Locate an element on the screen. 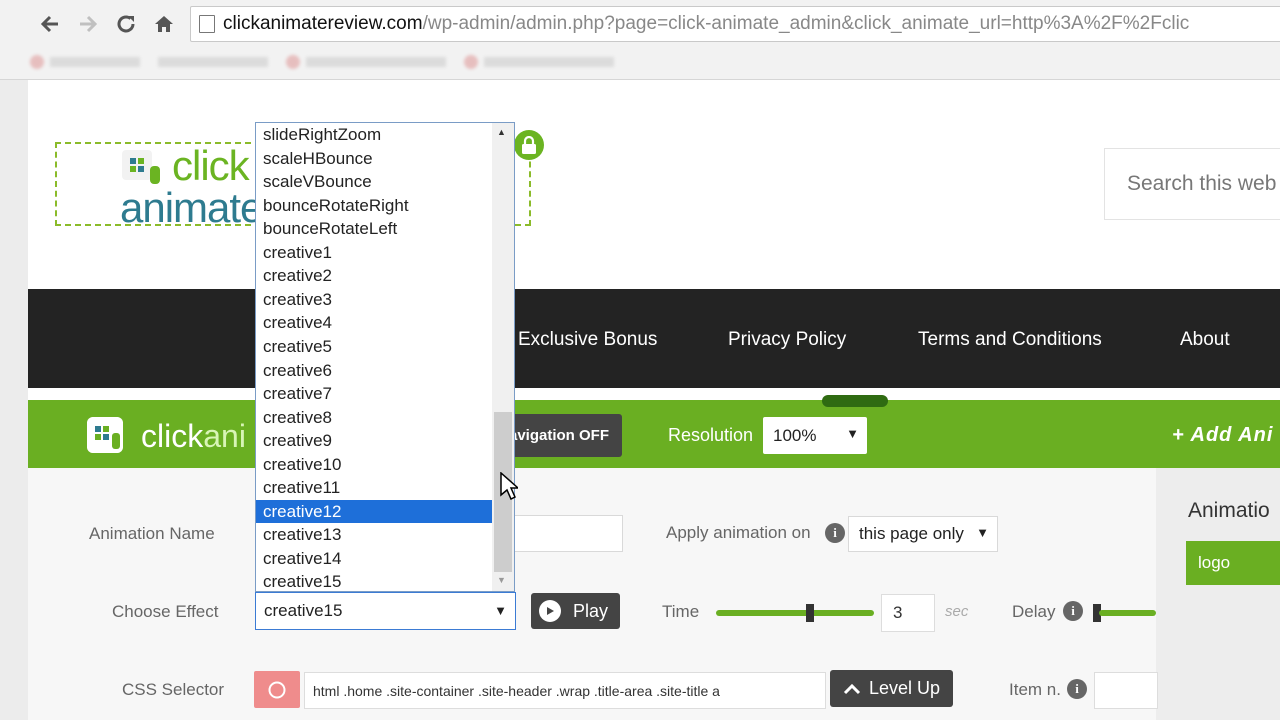 The image size is (1280, 720). time-label: Time is located at coordinates (681, 611).